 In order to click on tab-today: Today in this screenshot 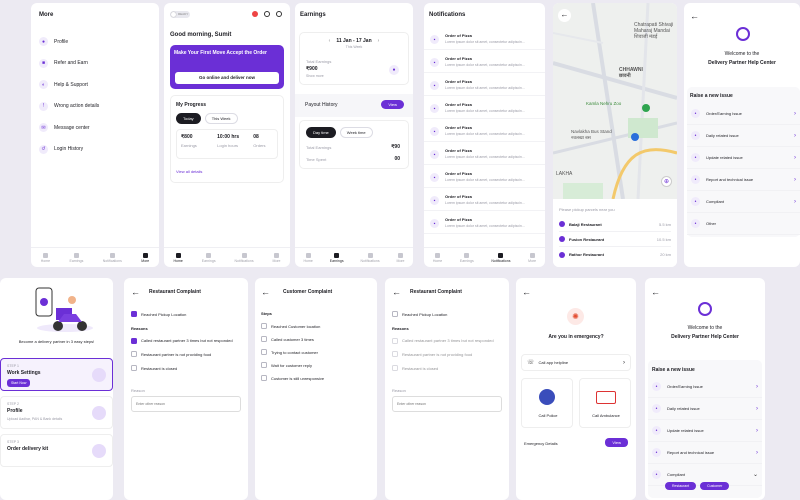, I will do `click(188, 118)`.